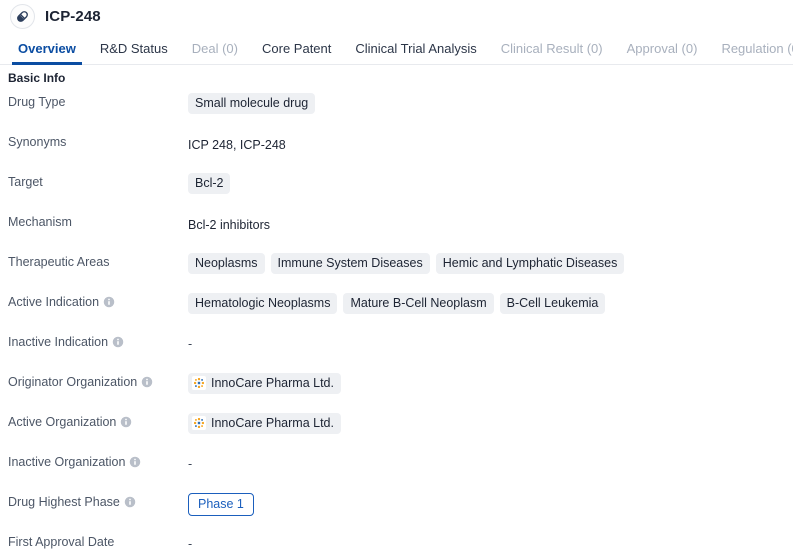 This screenshot has height=554, width=793. Describe the element at coordinates (47, 48) in the screenshot. I see `tab-label: Overview` at that location.